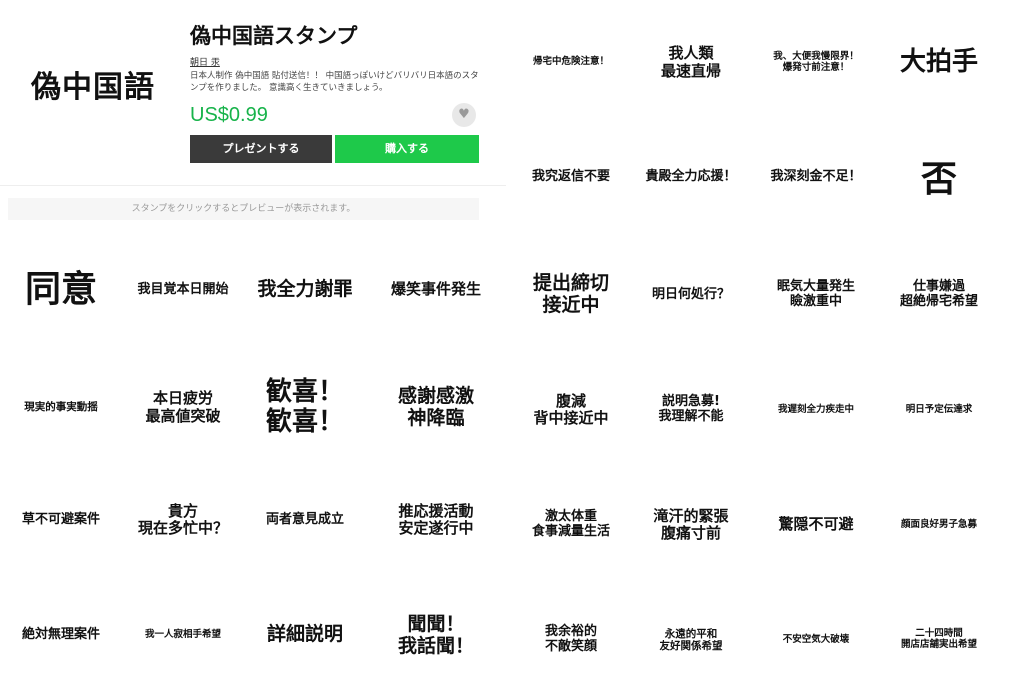 The width and height of the screenshot is (1024, 676). I want to click on sticker-item: 顔面良好男子急募, so click(939, 525).